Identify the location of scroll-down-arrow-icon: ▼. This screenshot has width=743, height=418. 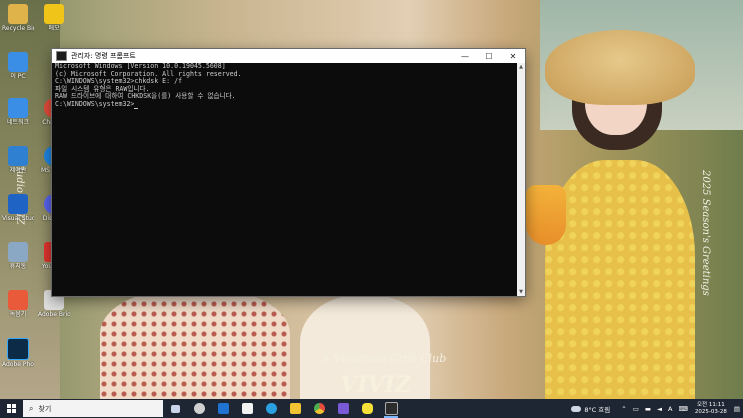
(521, 292).